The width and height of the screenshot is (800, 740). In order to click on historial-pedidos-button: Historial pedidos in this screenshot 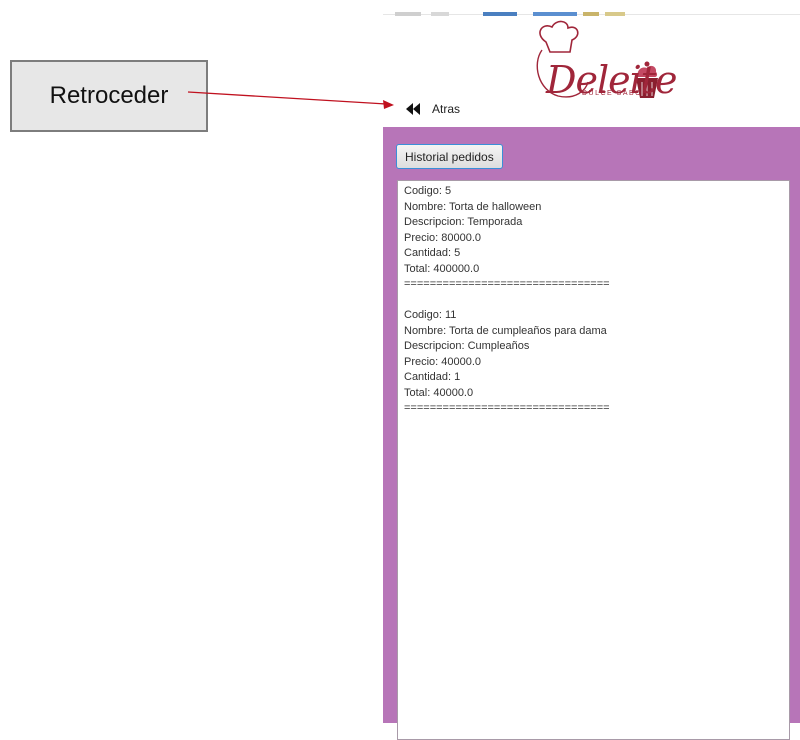, I will do `click(449, 156)`.